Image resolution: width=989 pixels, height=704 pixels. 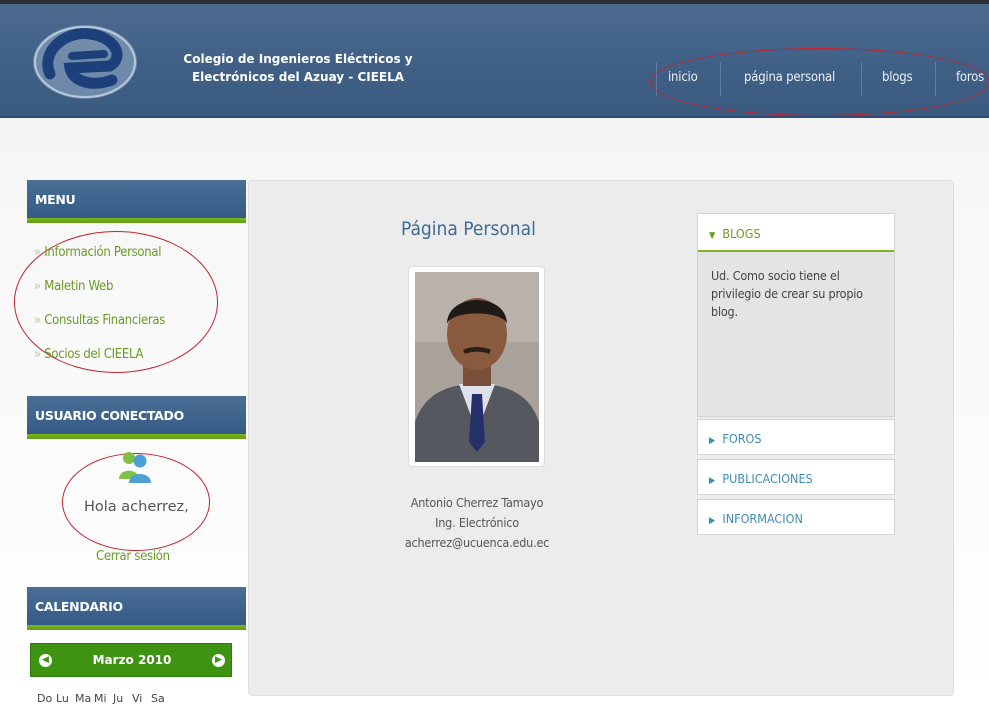 I want to click on calendar-header: CALENDARIO, so click(x=136, y=608).